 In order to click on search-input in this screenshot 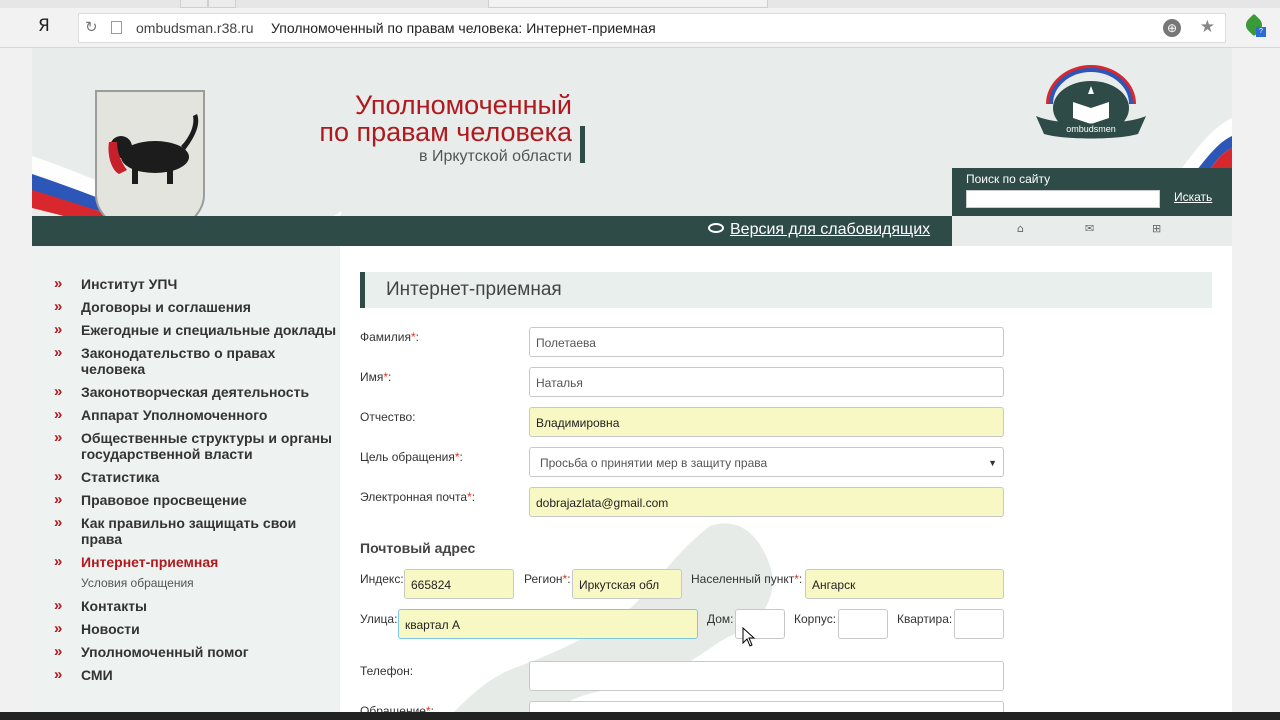, I will do `click(1063, 199)`.